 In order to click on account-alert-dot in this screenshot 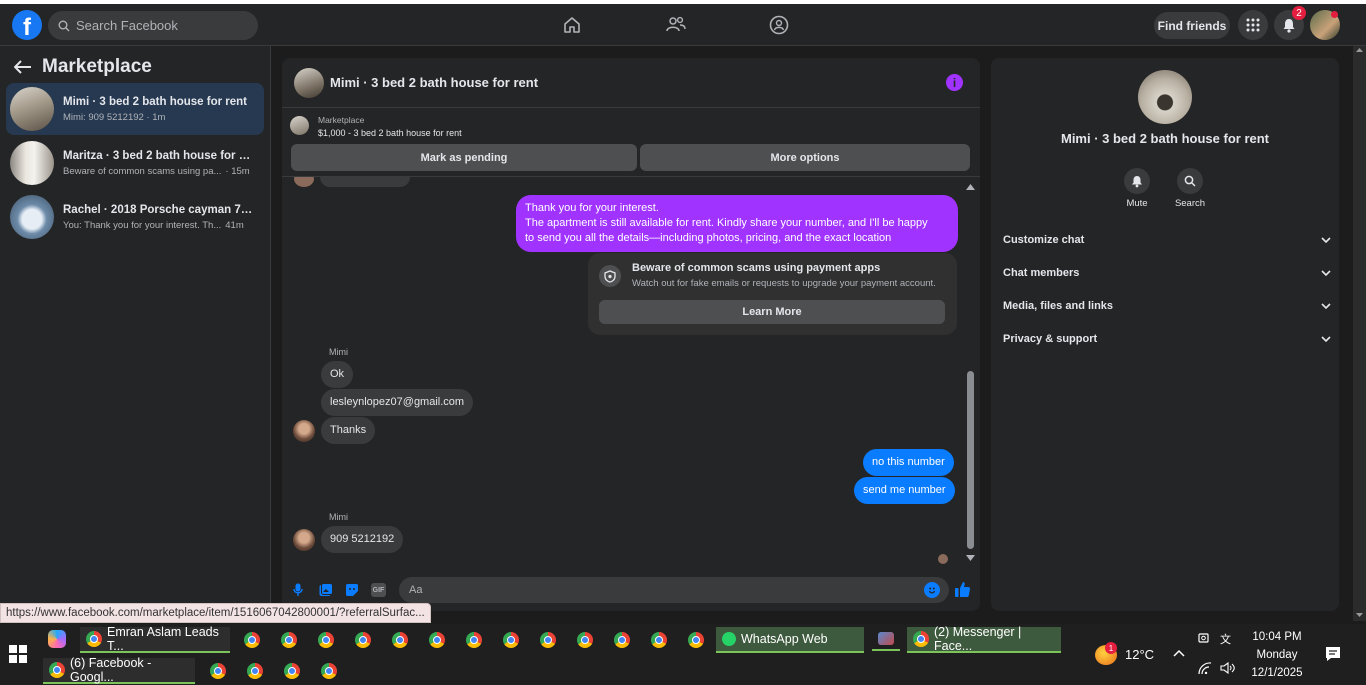, I will do `click(1334, 14)`.